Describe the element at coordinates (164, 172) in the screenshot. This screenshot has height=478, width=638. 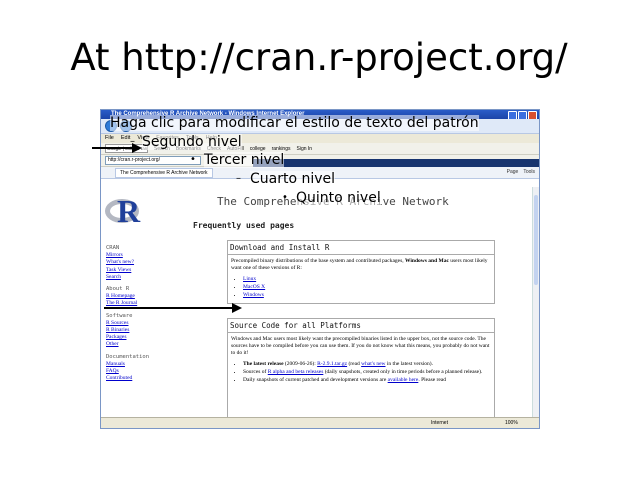
I see `tab-cran: The Comprehensive R Archive Network` at that location.